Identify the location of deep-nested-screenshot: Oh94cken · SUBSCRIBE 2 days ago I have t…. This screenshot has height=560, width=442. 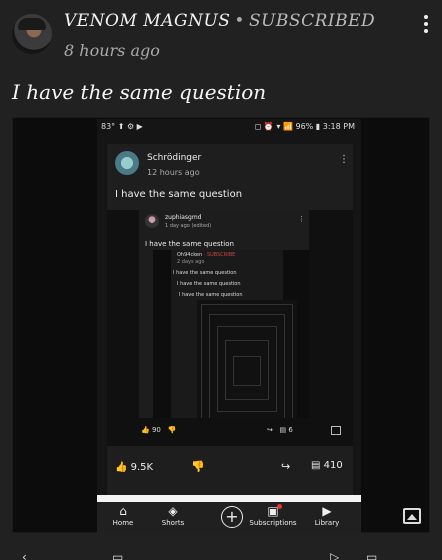
(231, 346).